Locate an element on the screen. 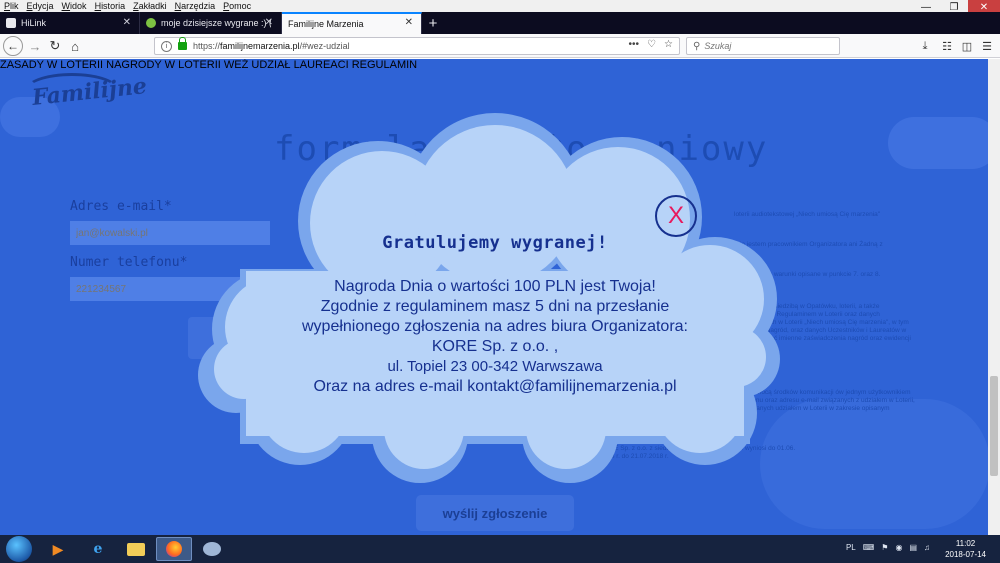  search-icon: ⚲ is located at coordinates (697, 46).